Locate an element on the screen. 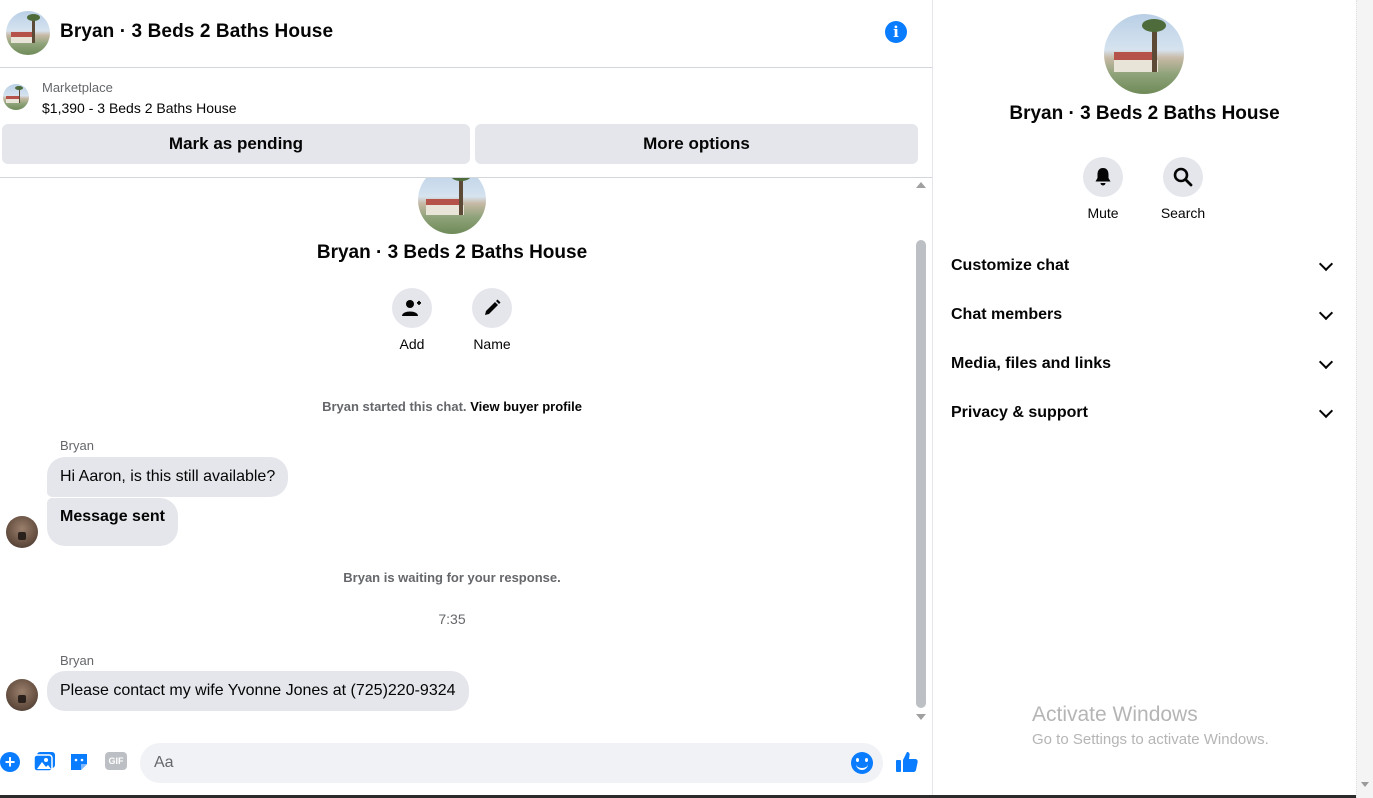  add-label: Add is located at coordinates (412, 344).